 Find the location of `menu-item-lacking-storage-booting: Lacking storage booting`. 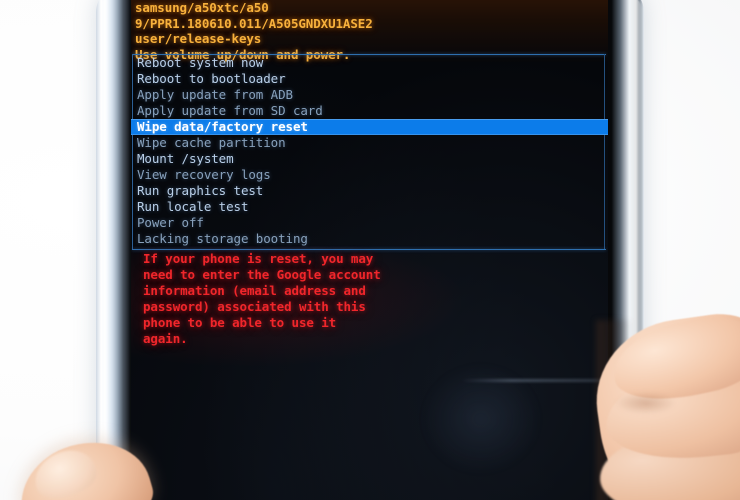

menu-item-lacking-storage-booting: Lacking storage booting is located at coordinates (369, 239).